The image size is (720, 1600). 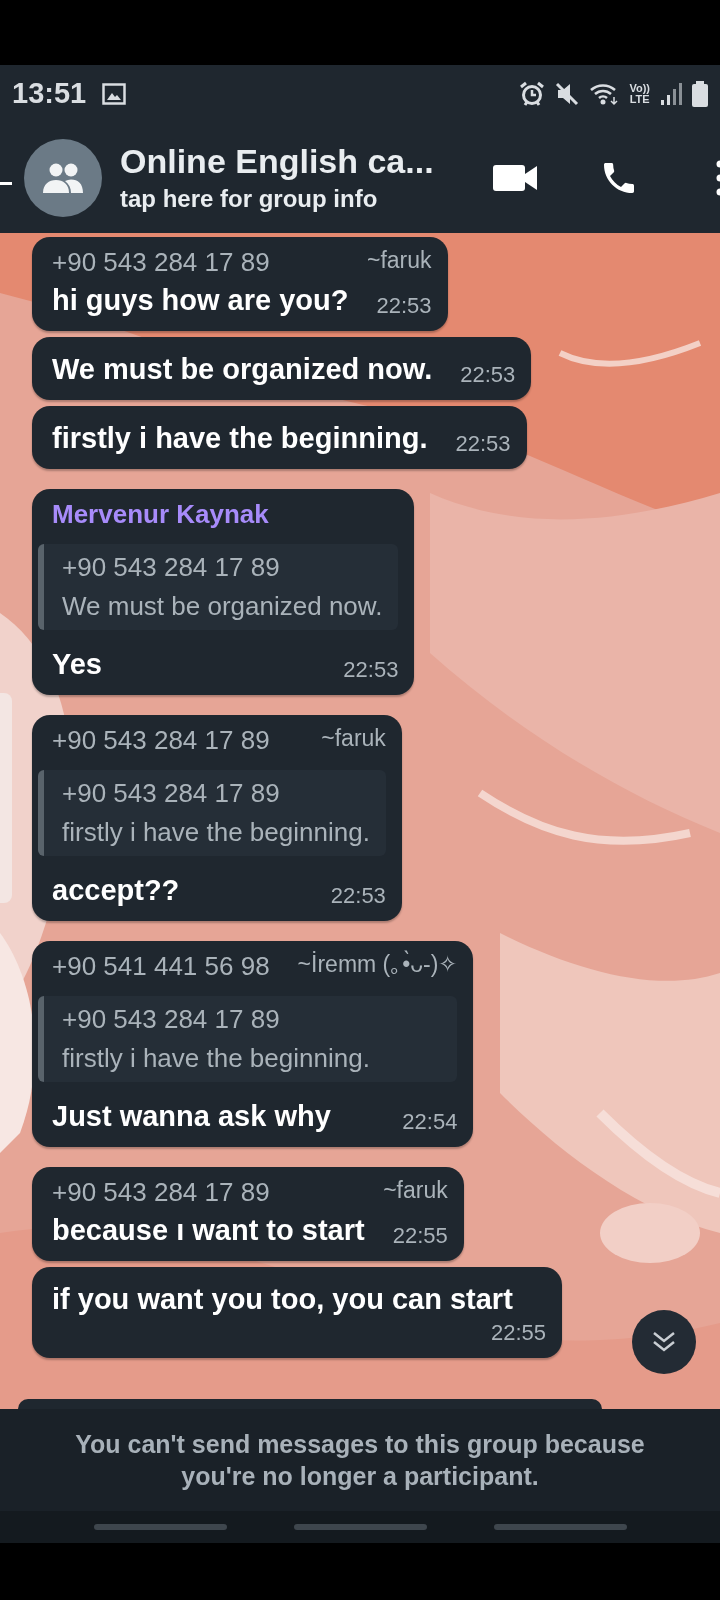 I want to click on sender-phone: +90 541 441 56 98, so click(x=161, y=966).